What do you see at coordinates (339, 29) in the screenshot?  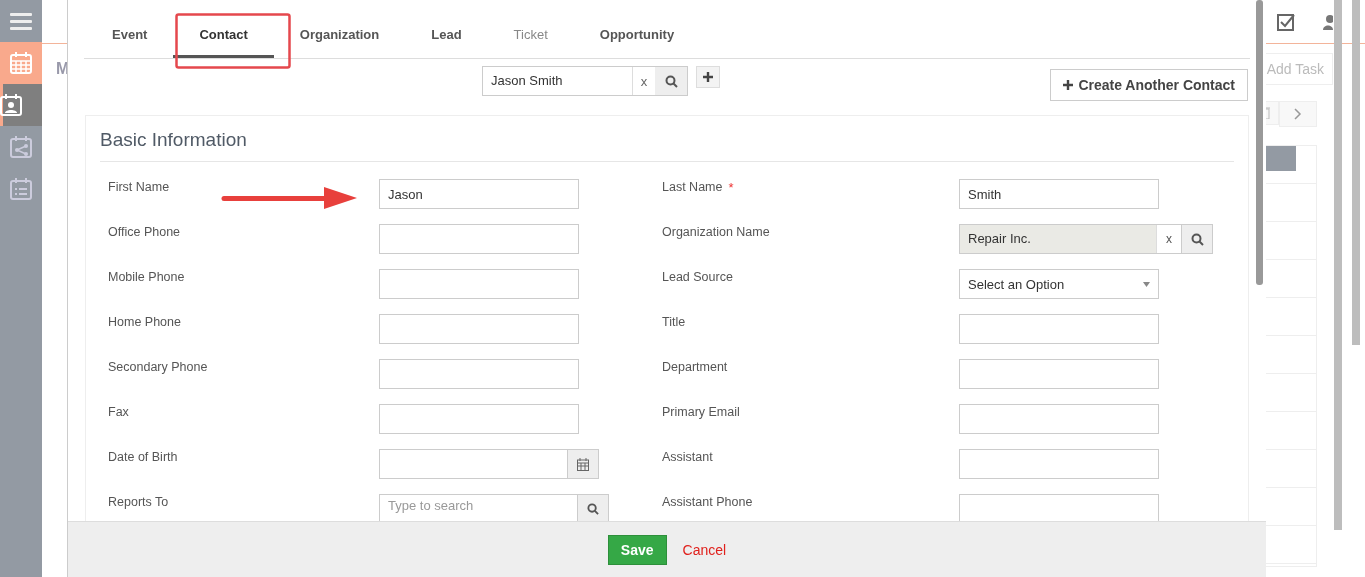 I see `tab: Organization` at bounding box center [339, 29].